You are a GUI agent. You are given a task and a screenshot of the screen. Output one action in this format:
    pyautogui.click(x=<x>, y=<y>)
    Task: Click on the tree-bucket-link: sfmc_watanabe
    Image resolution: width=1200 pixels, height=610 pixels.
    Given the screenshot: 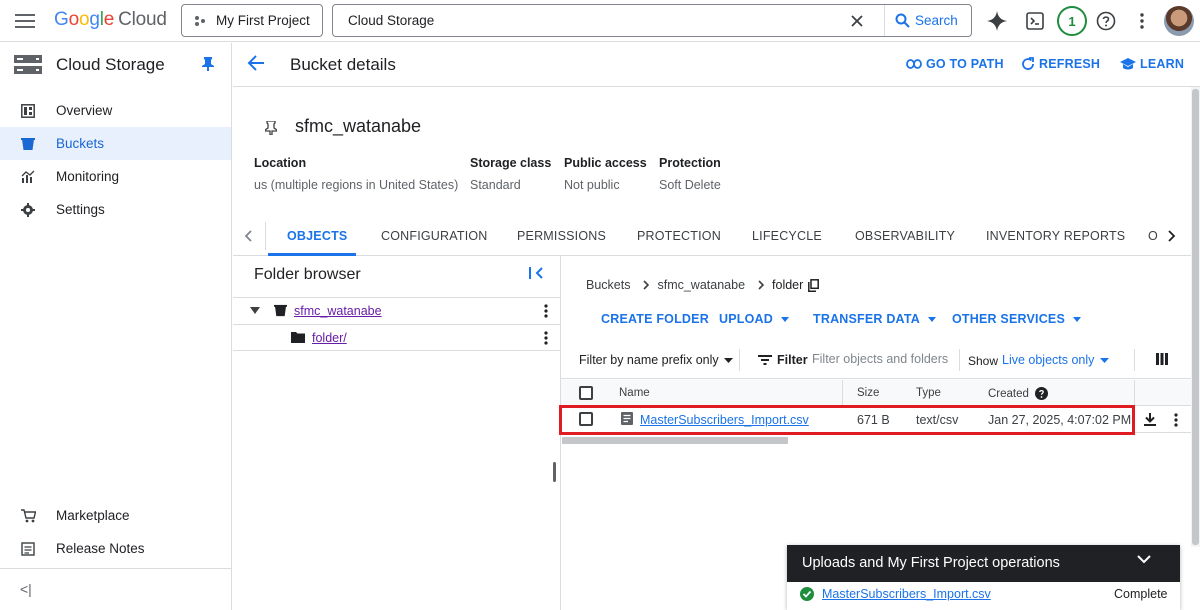 What is the action you would take?
    pyautogui.click(x=338, y=311)
    